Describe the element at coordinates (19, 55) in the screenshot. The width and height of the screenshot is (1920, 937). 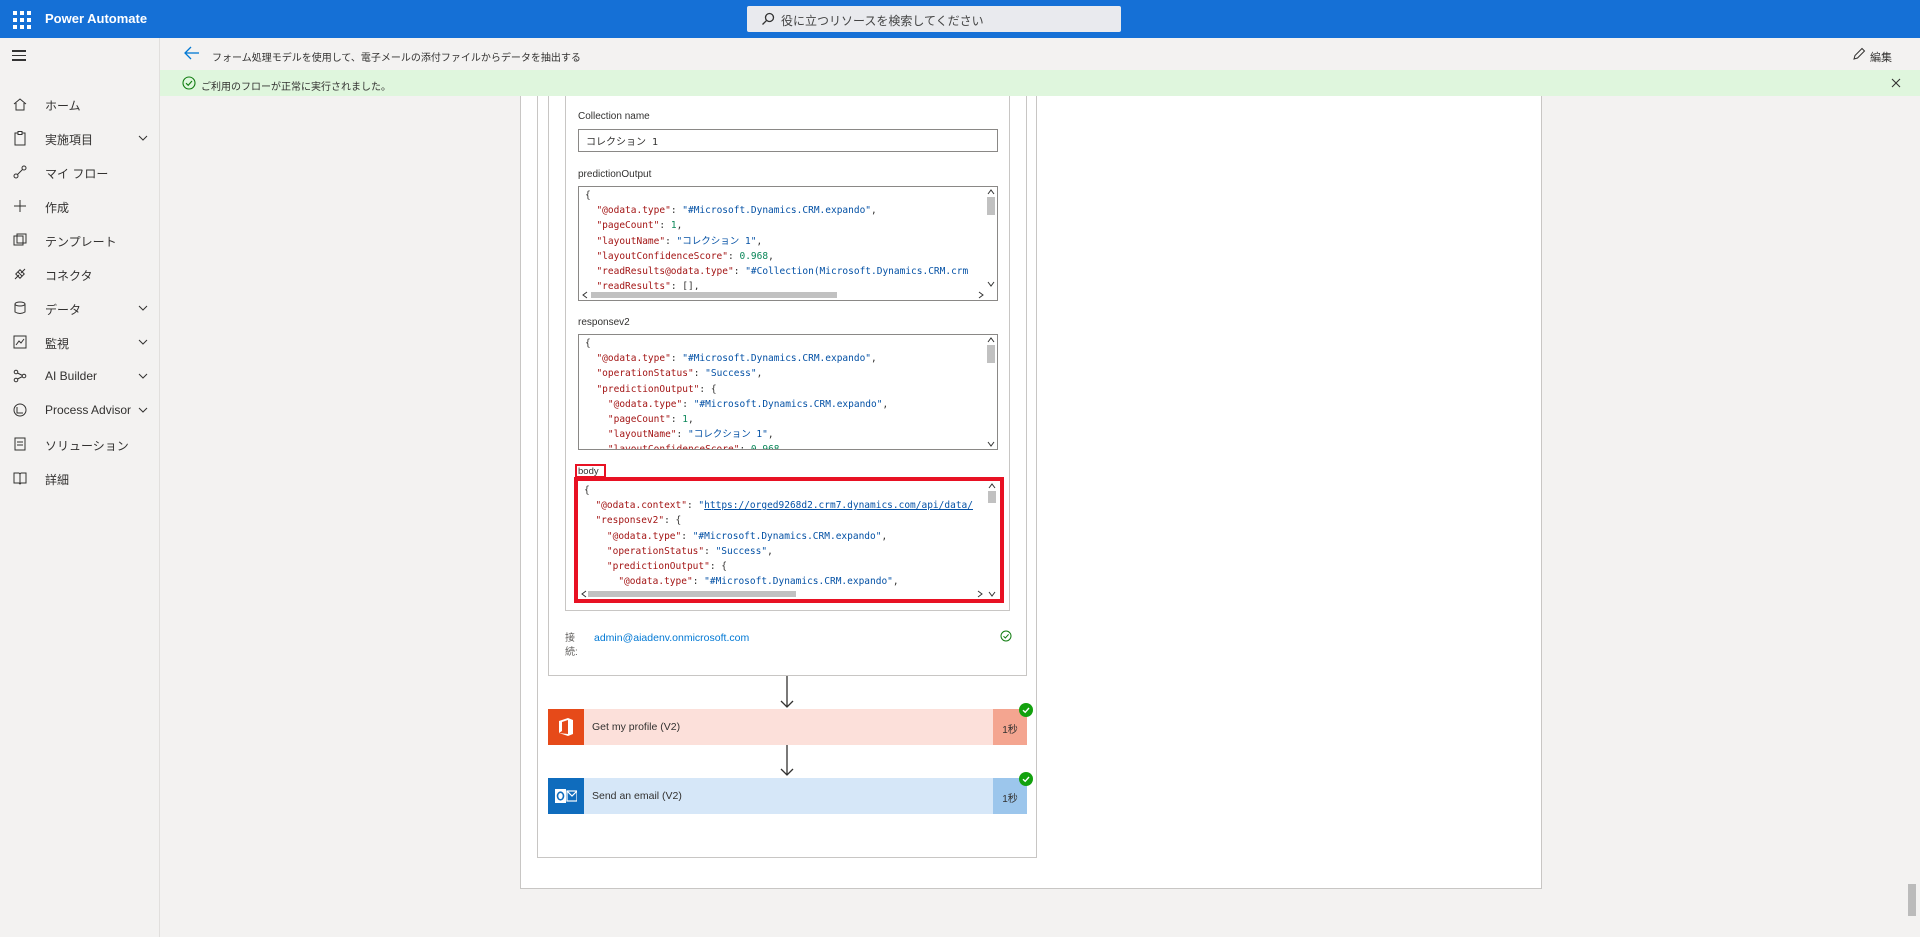
I see `hamburger-menu-icon` at that location.